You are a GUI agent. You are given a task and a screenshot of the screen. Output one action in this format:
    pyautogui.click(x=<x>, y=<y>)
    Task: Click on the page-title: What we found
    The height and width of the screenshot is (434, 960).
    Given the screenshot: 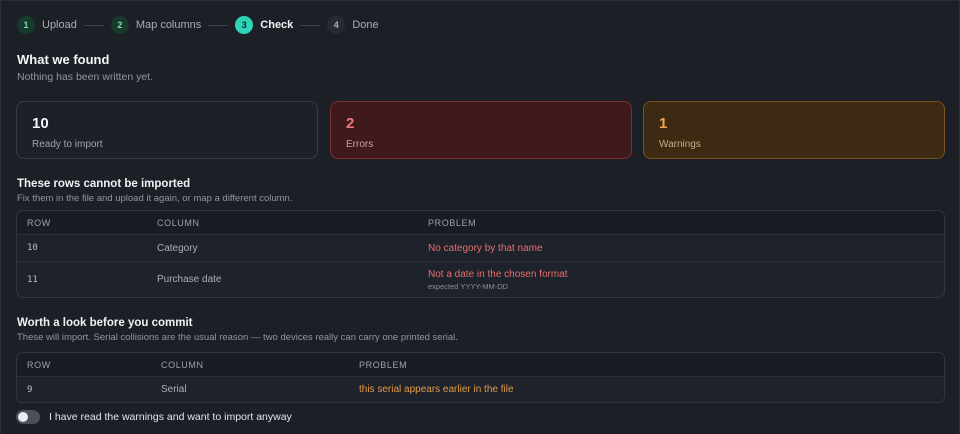 What is the action you would take?
    pyautogui.click(x=63, y=59)
    